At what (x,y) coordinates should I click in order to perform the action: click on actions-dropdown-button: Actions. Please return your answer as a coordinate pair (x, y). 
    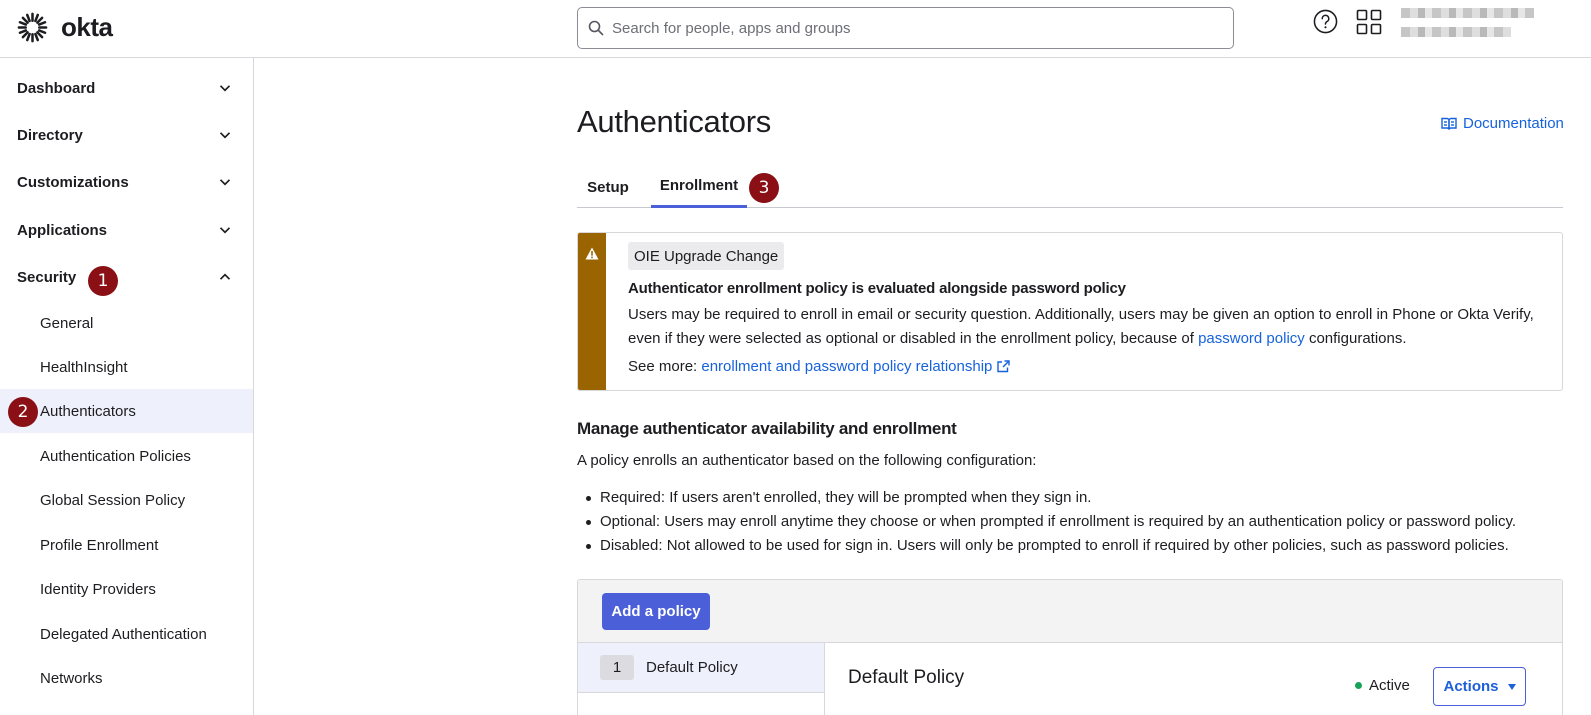
    Looking at the image, I should click on (1479, 686).